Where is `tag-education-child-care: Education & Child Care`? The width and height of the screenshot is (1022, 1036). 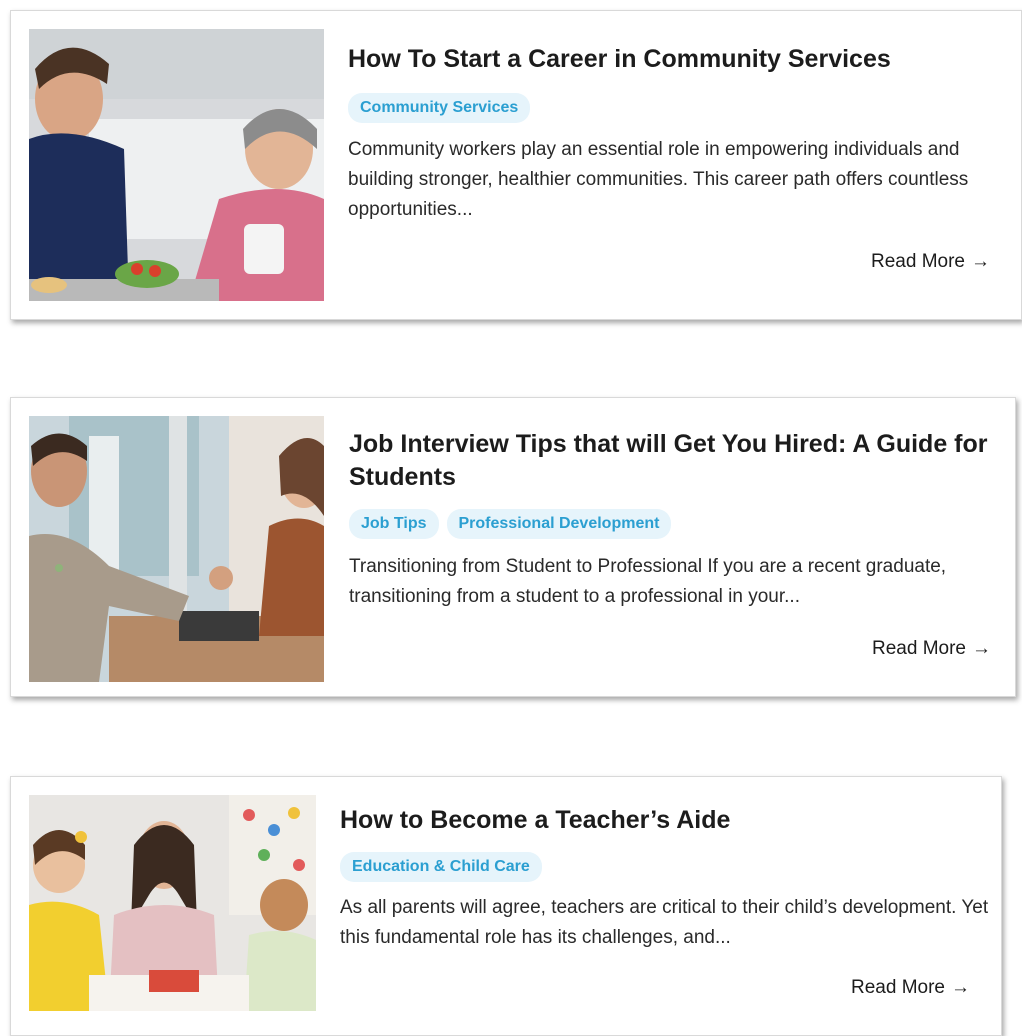
tag-education-child-care: Education & Child Care is located at coordinates (441, 867).